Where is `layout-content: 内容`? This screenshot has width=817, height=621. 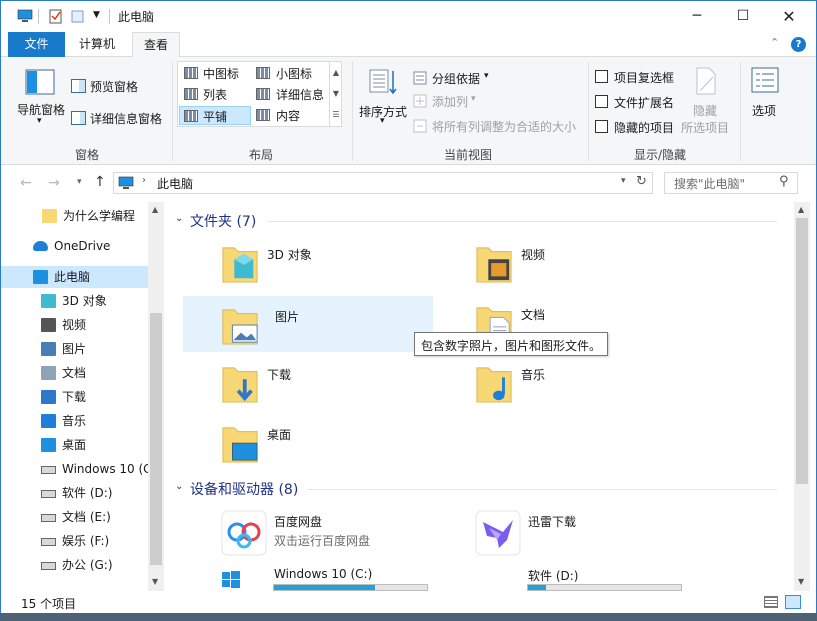 layout-content: 内容 is located at coordinates (290, 115).